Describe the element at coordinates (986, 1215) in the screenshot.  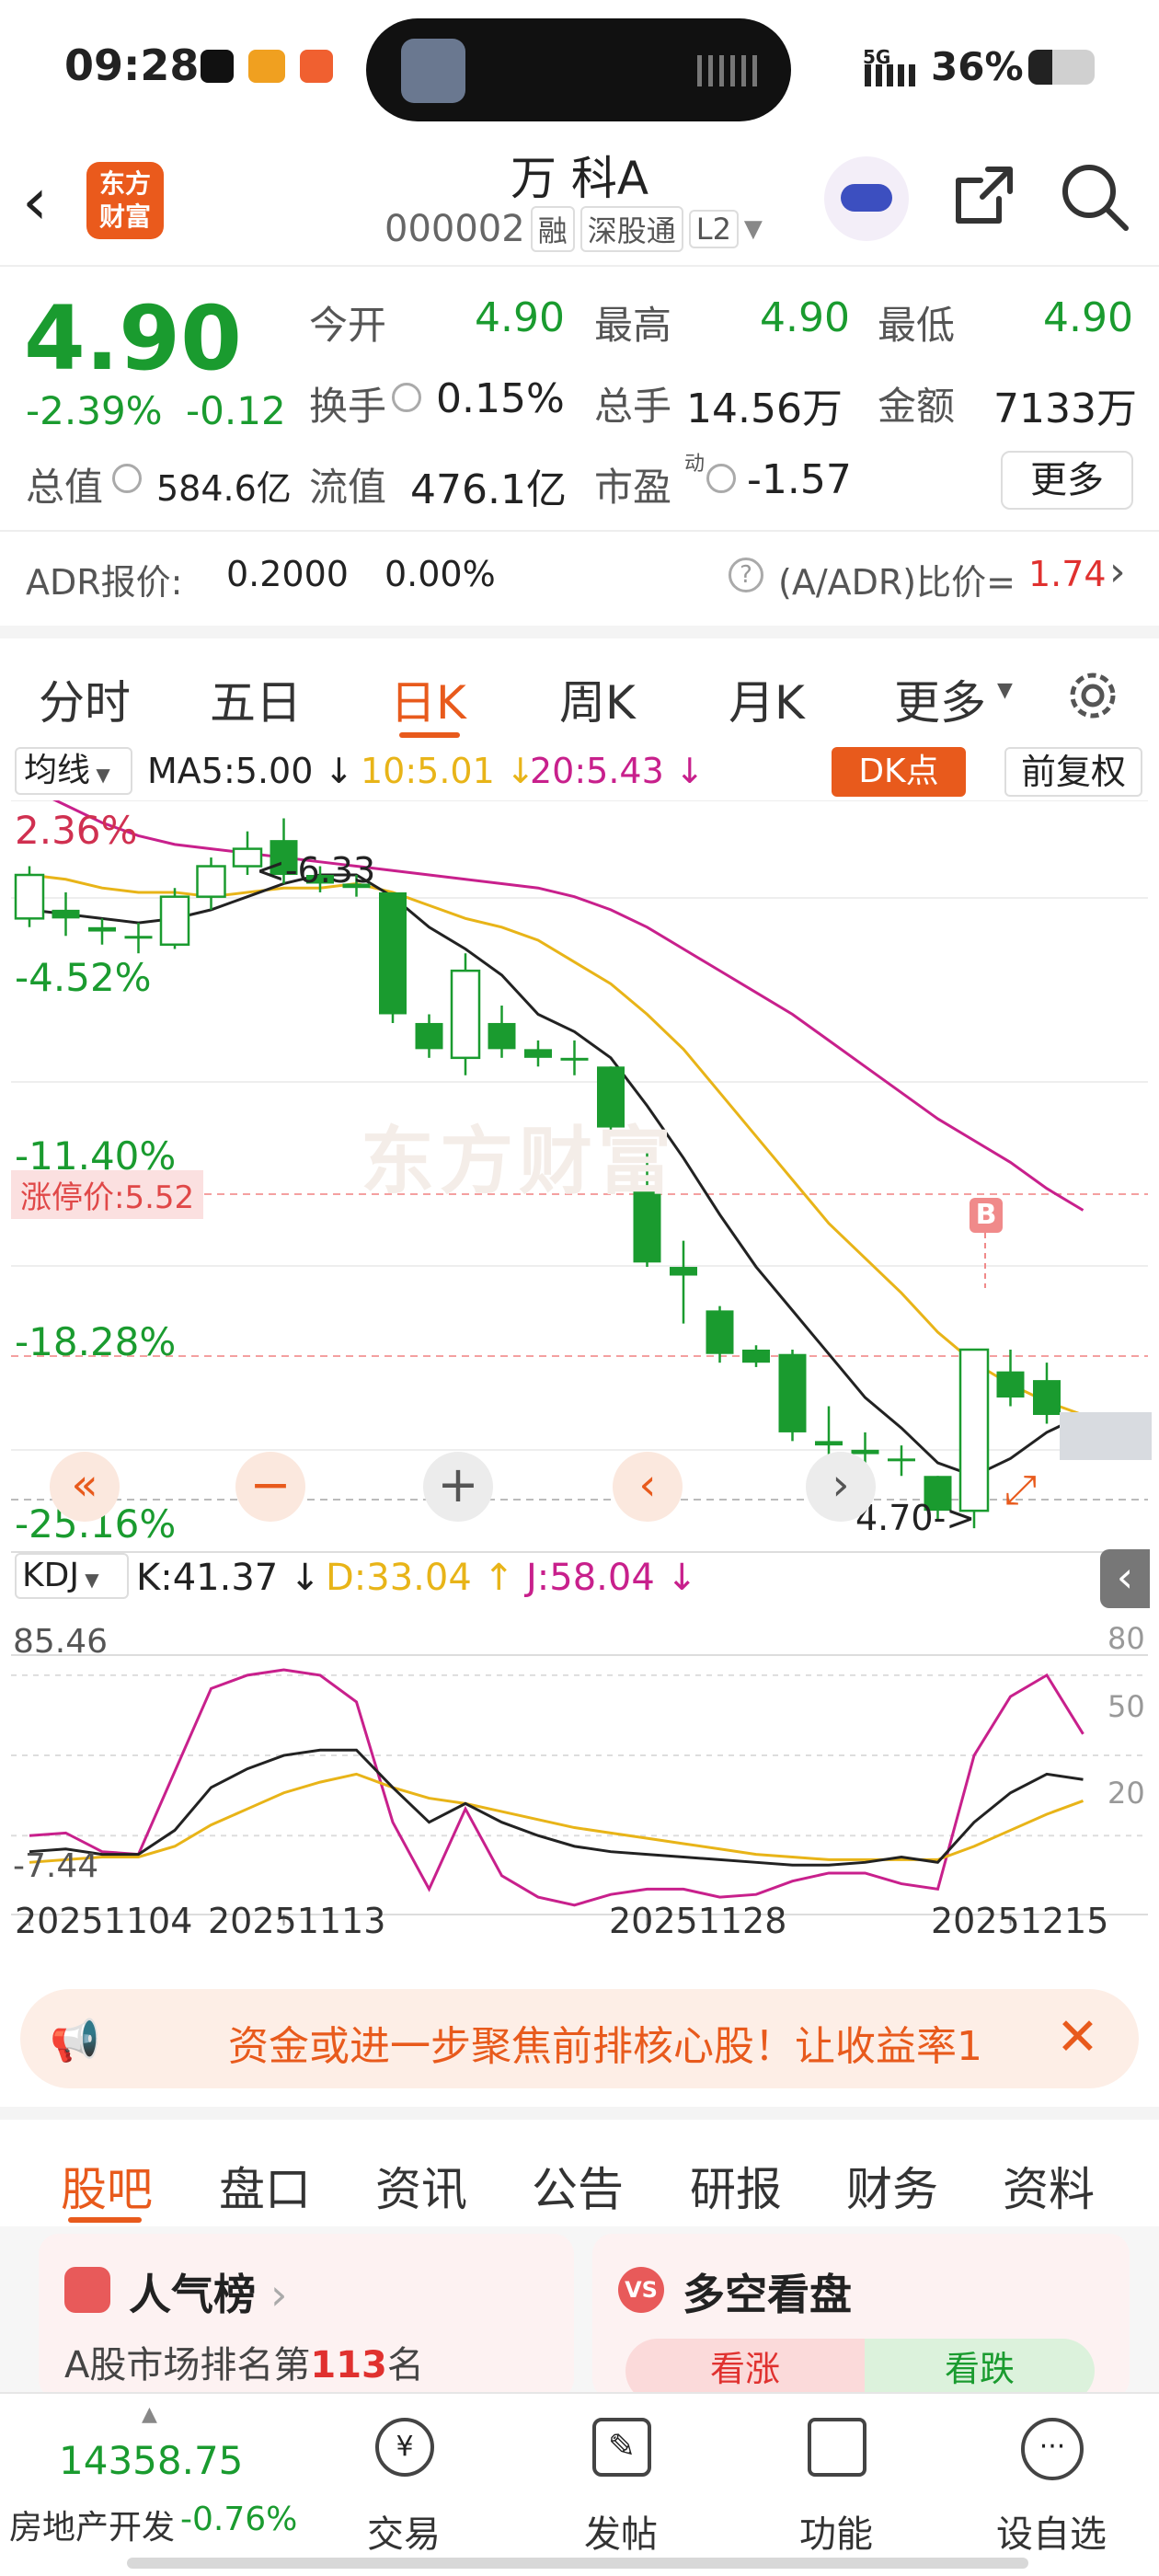
I see `buy-marker: B` at that location.